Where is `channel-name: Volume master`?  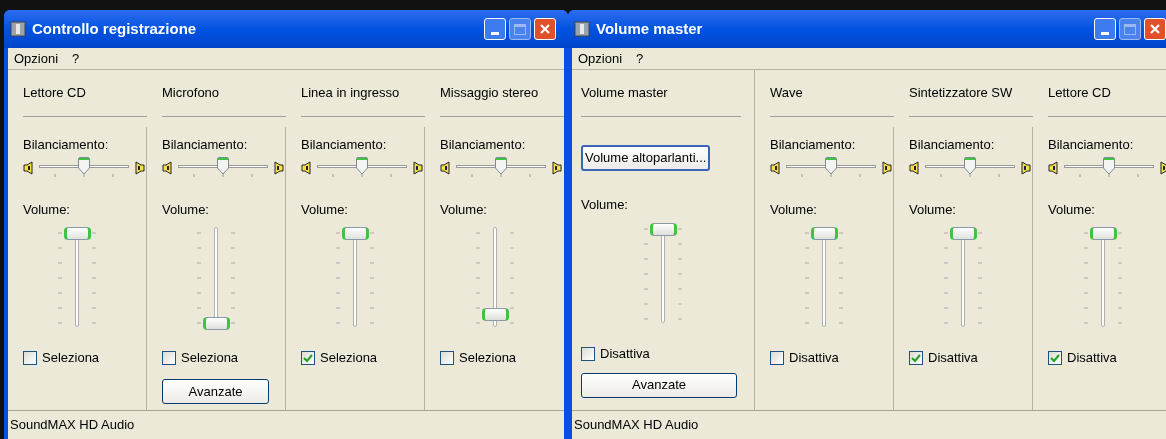 channel-name: Volume master is located at coordinates (624, 93).